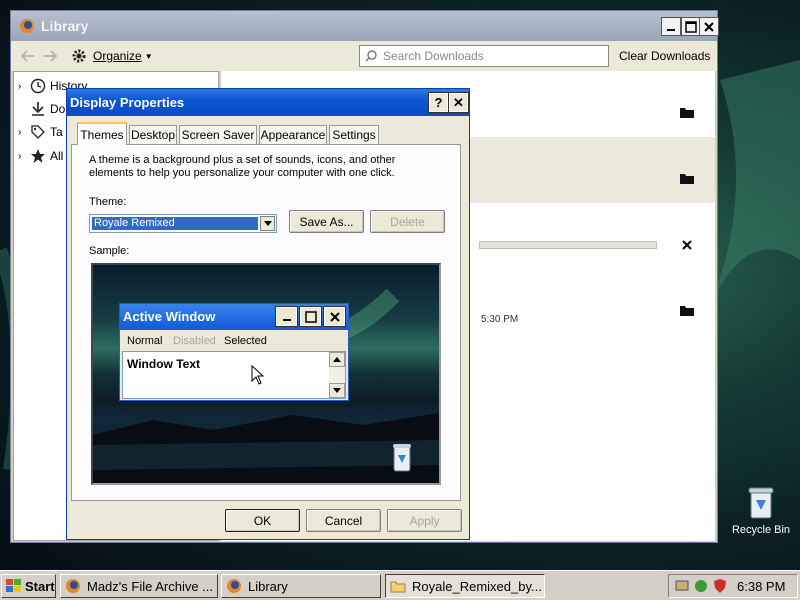 Image resolution: width=800 pixels, height=600 pixels. Describe the element at coordinates (79, 56) in the screenshot. I see `gear-icon` at that location.